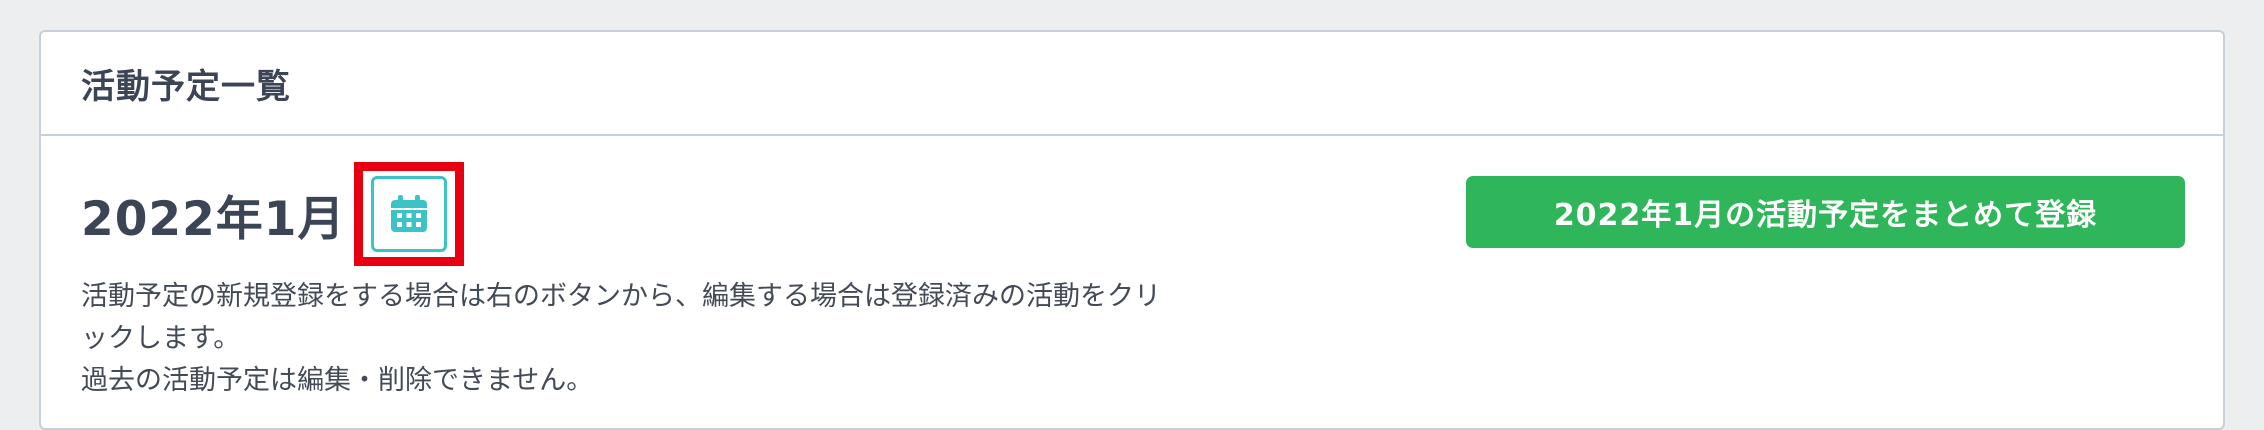 The image size is (2264, 430). I want to click on calendar-icon, so click(408, 213).